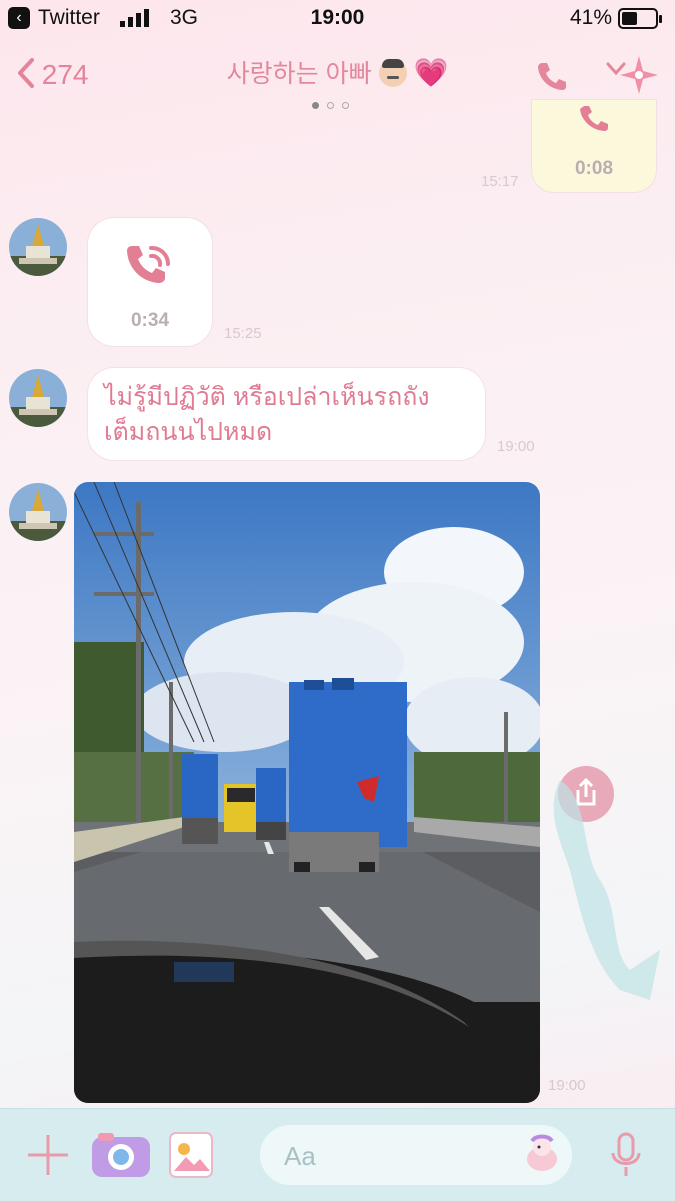  Describe the element at coordinates (500, 181) in the screenshot. I see `message-time: 15:17` at that location.